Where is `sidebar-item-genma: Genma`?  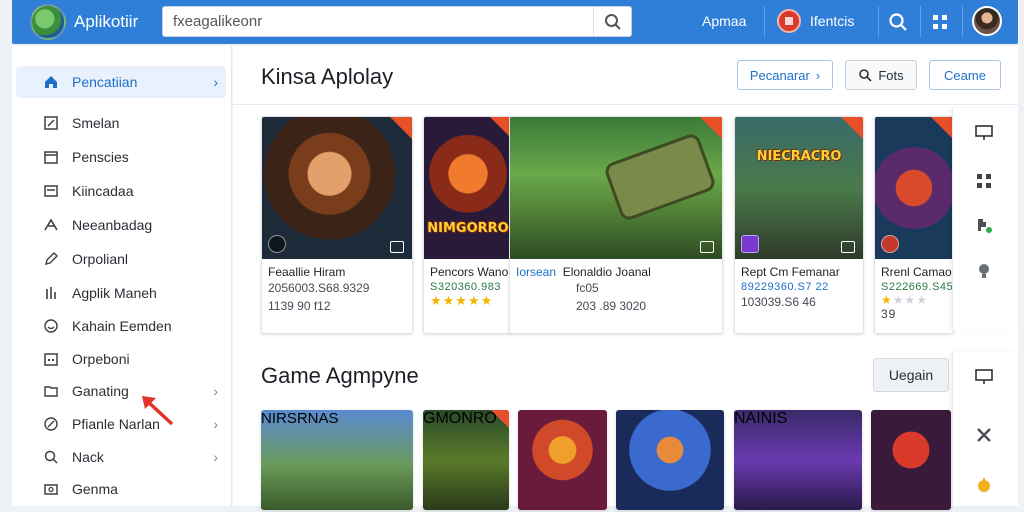 sidebar-item-genma: Genma is located at coordinates (121, 489).